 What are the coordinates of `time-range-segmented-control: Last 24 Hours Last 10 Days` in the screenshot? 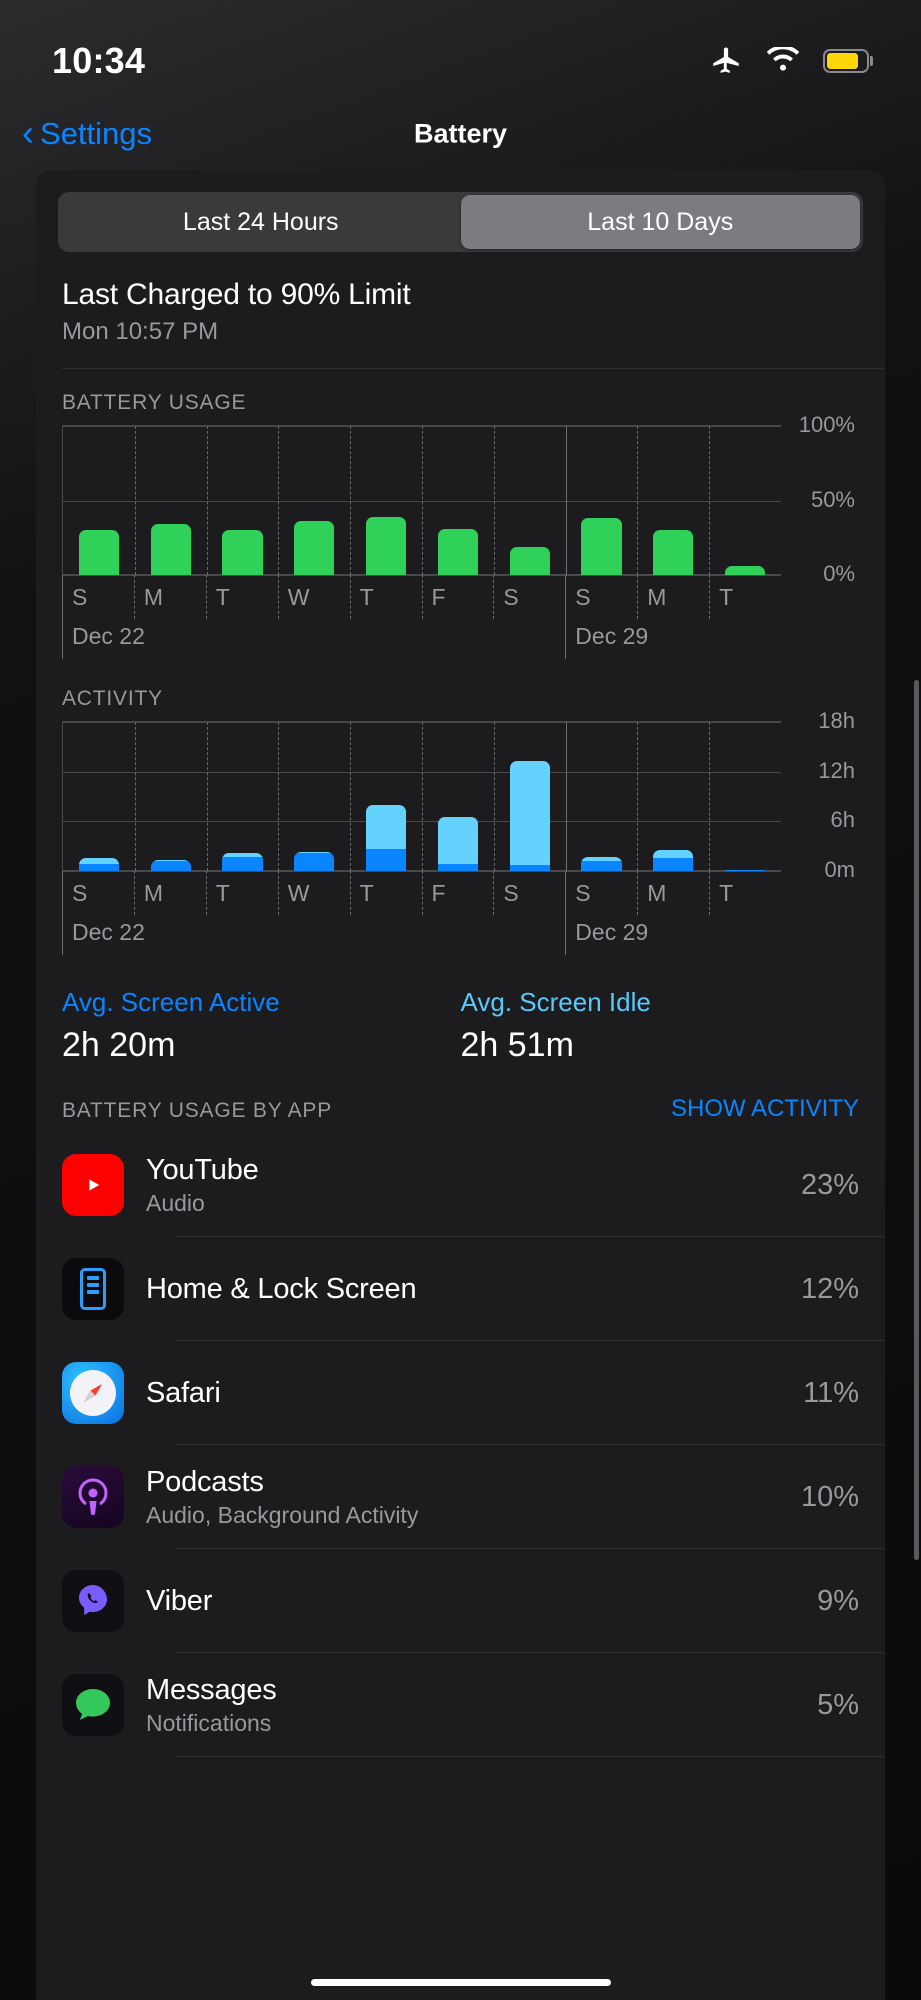 It's located at (460, 222).